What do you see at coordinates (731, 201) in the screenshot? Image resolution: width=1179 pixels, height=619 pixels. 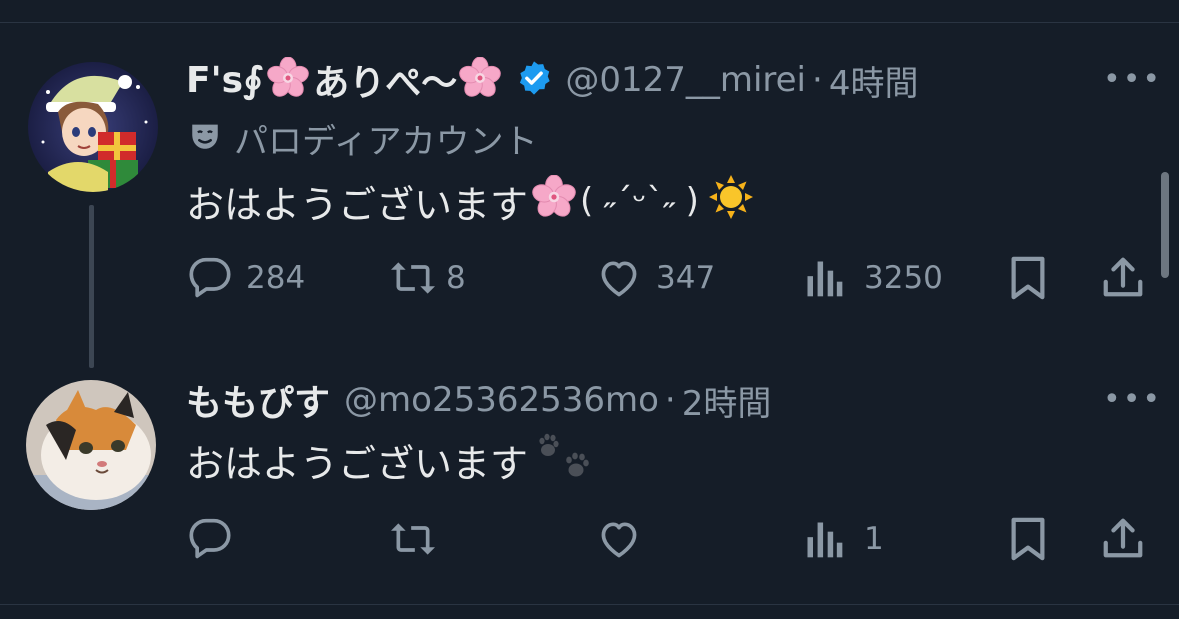 I see `sun-icon` at bounding box center [731, 201].